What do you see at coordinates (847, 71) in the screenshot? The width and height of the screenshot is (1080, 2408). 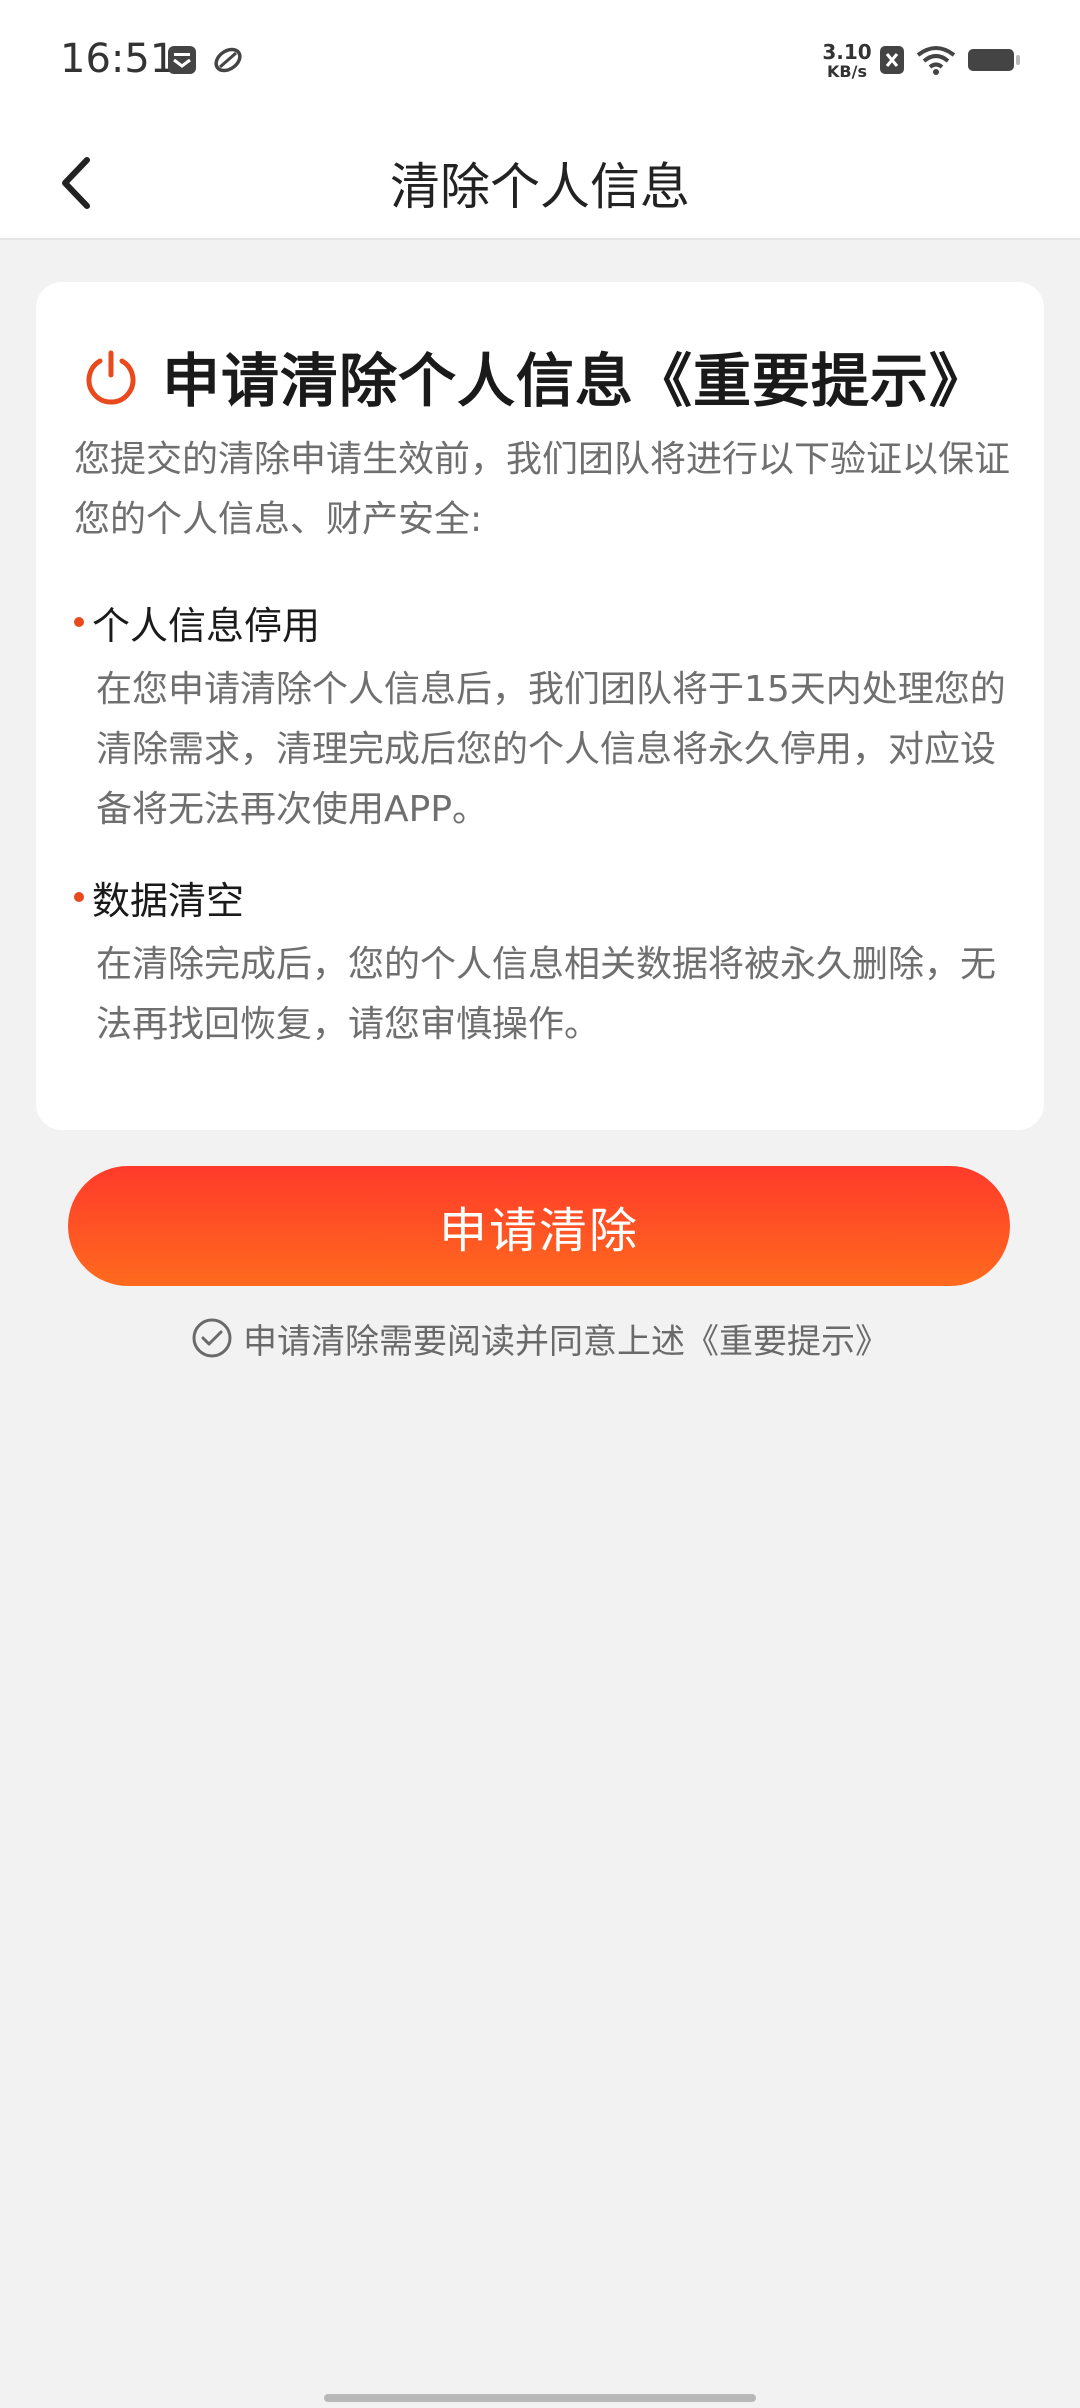 I see `network-speed-unit: KB/s` at bounding box center [847, 71].